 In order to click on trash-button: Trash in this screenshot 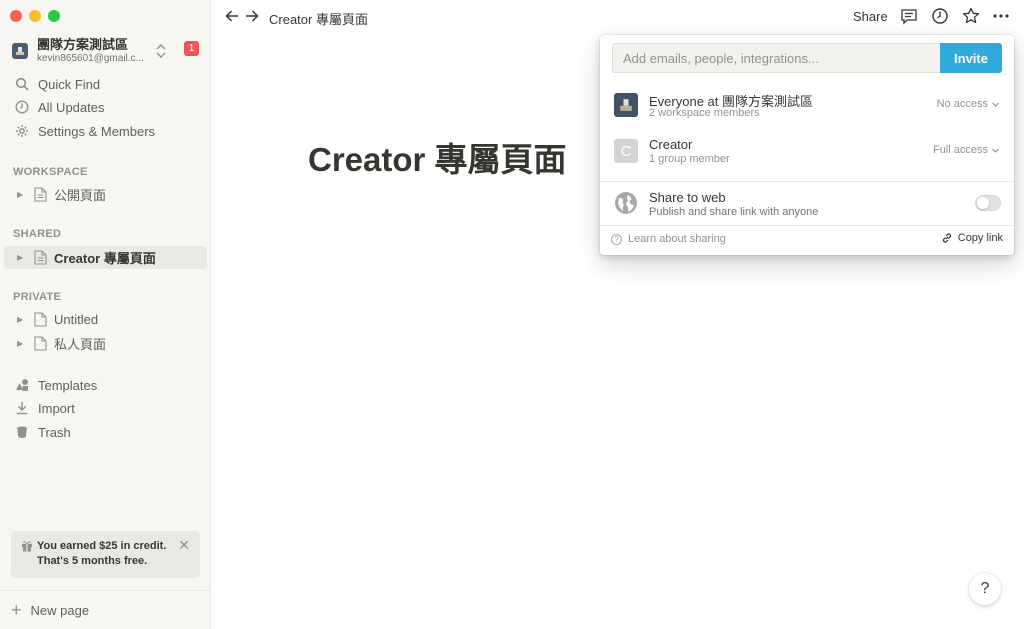, I will do `click(105, 432)`.